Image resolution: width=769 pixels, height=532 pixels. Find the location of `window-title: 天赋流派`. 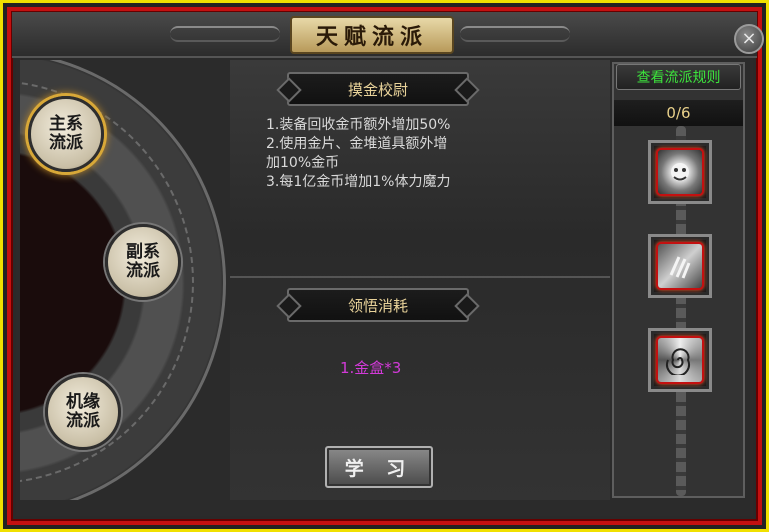

window-title: 天赋流派 is located at coordinates (372, 35).